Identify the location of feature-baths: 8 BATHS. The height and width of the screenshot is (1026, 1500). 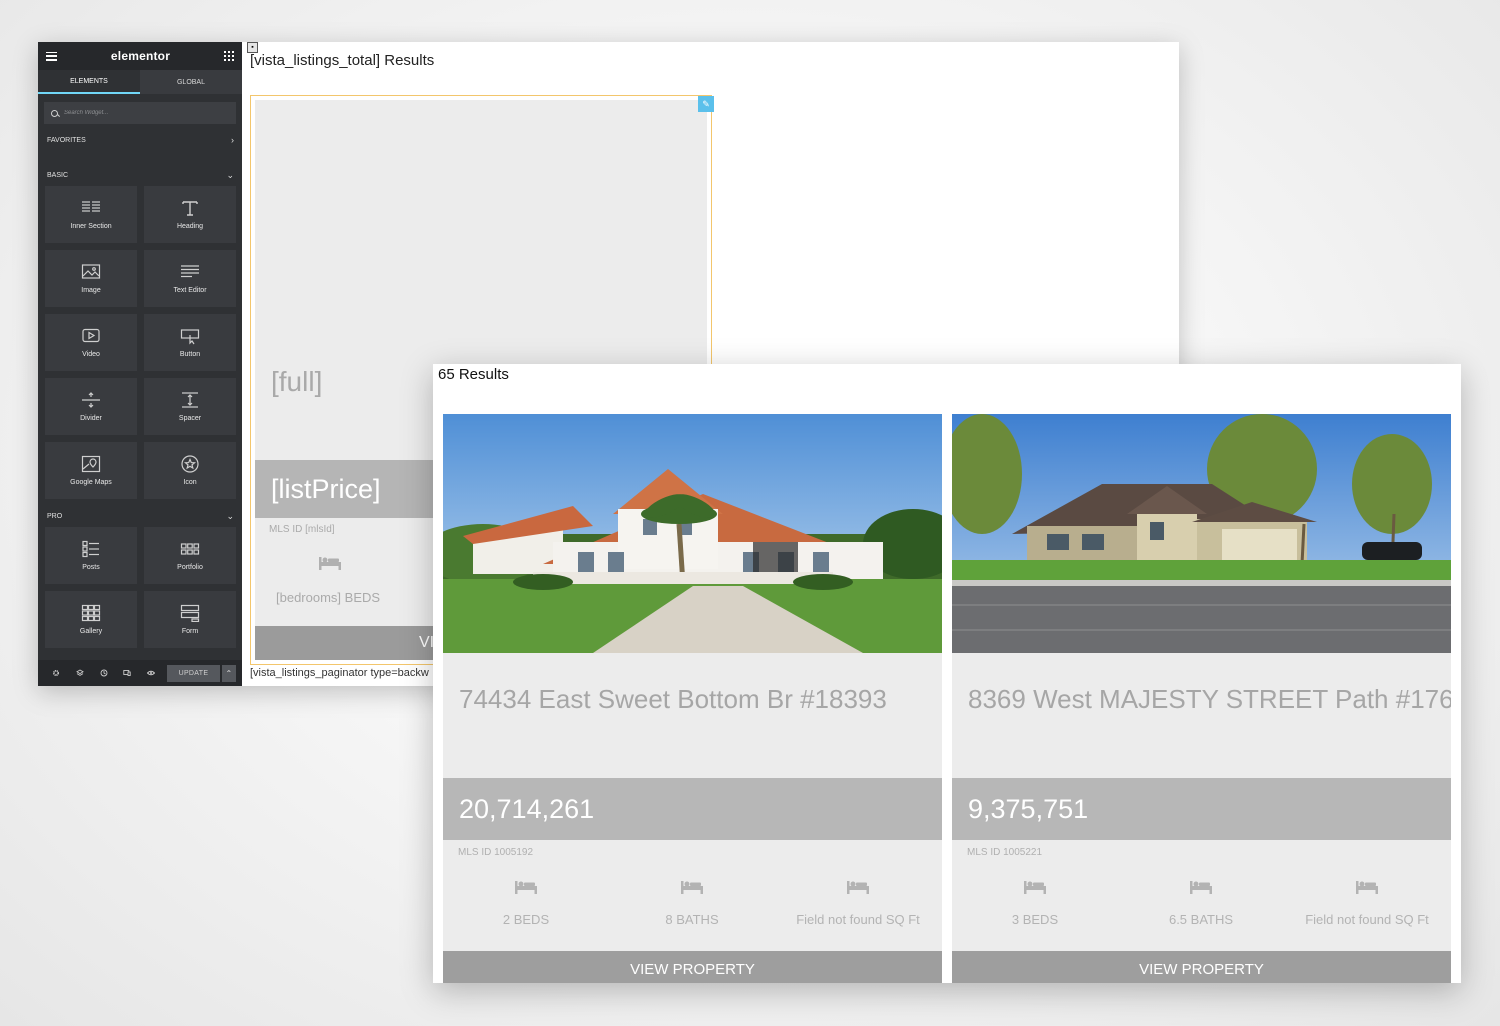
(692, 901).